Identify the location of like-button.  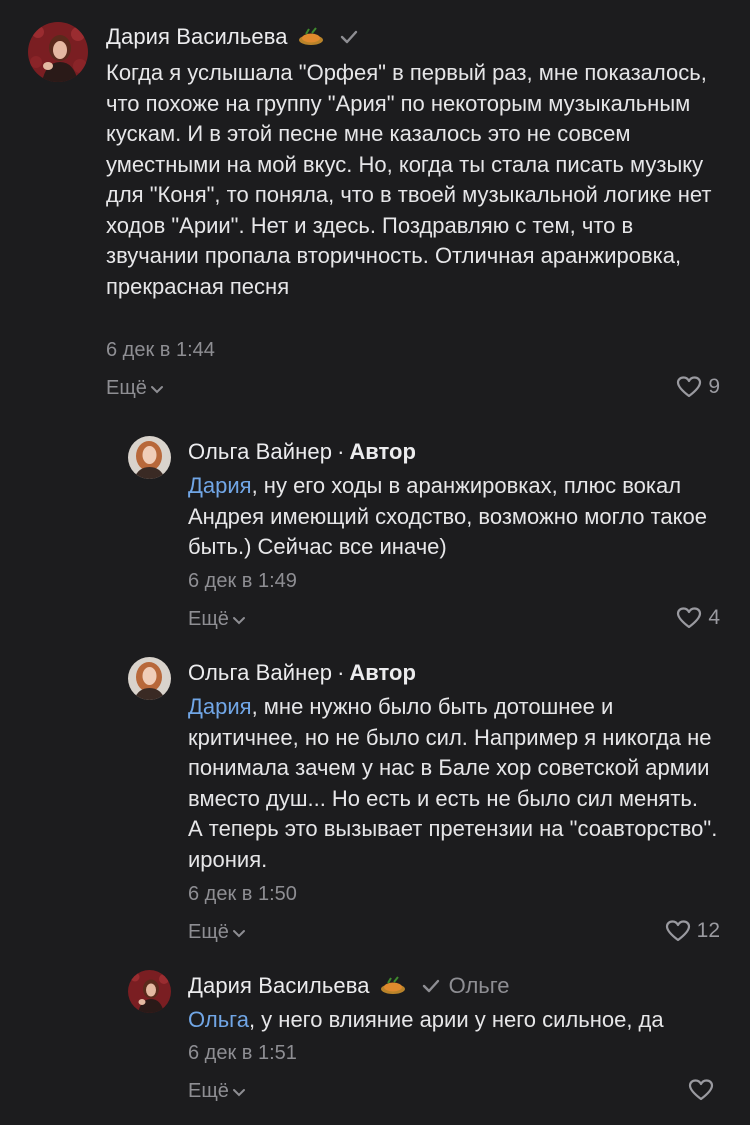
(704, 1090).